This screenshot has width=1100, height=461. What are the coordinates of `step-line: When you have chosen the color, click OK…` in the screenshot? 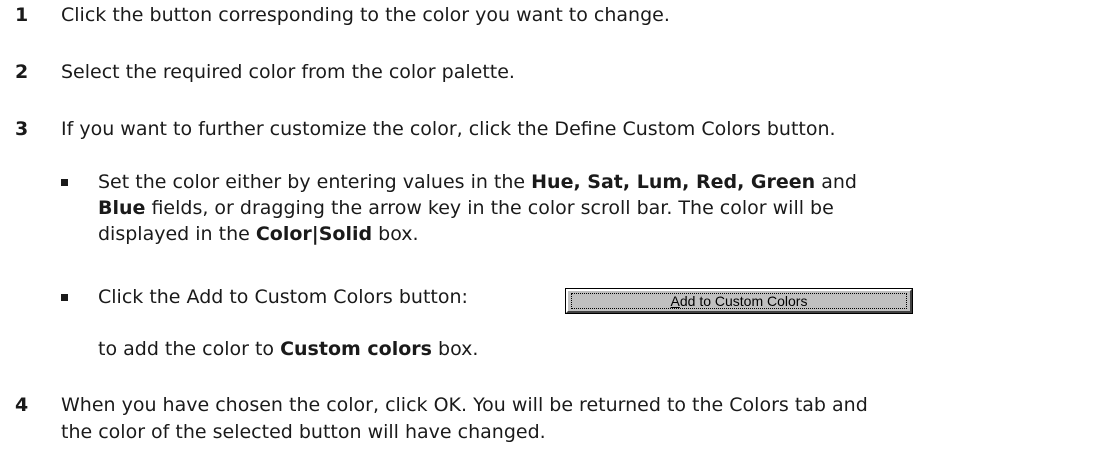 It's located at (464, 405).